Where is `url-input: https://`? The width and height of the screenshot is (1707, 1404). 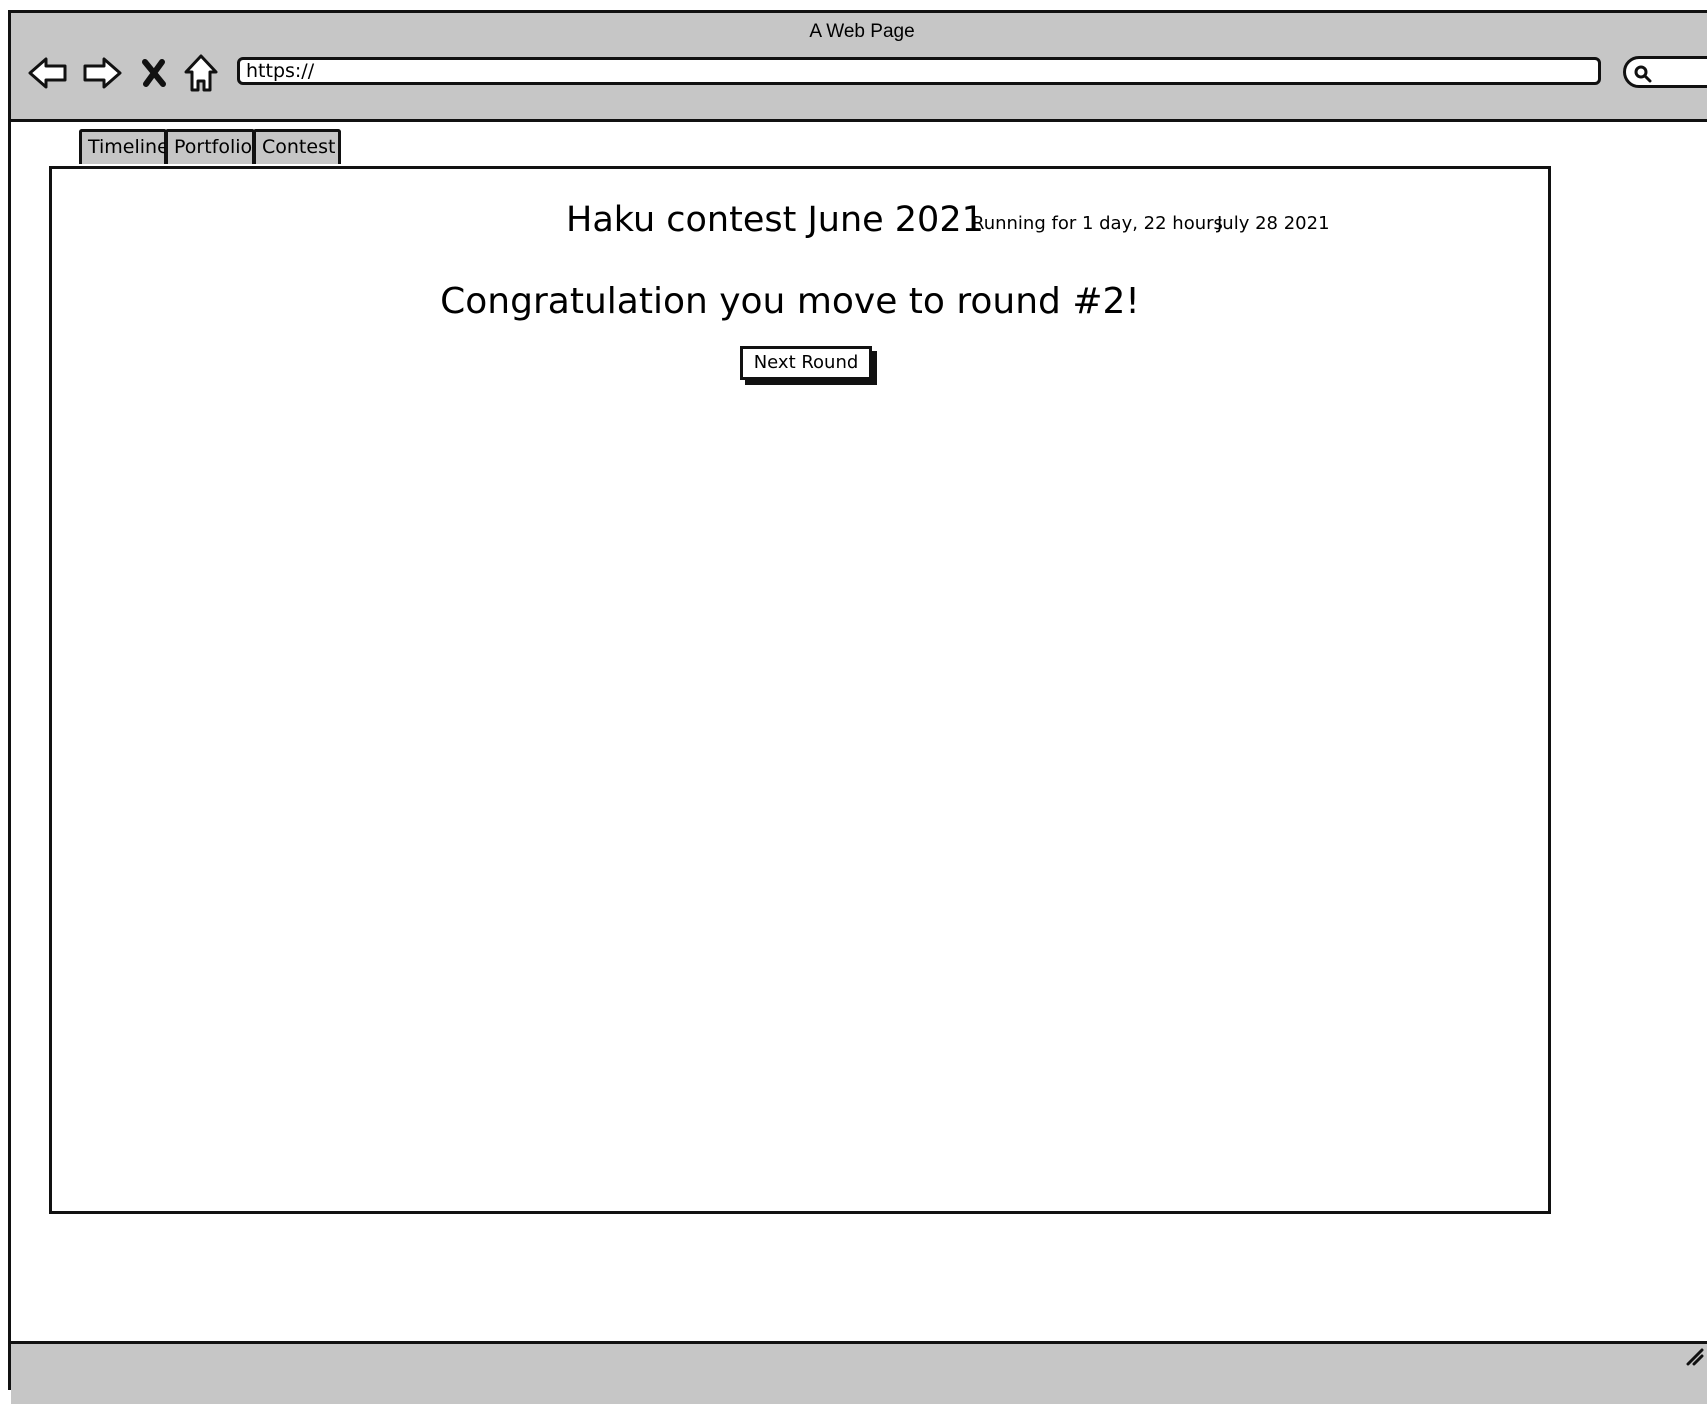 url-input: https:// is located at coordinates (919, 71).